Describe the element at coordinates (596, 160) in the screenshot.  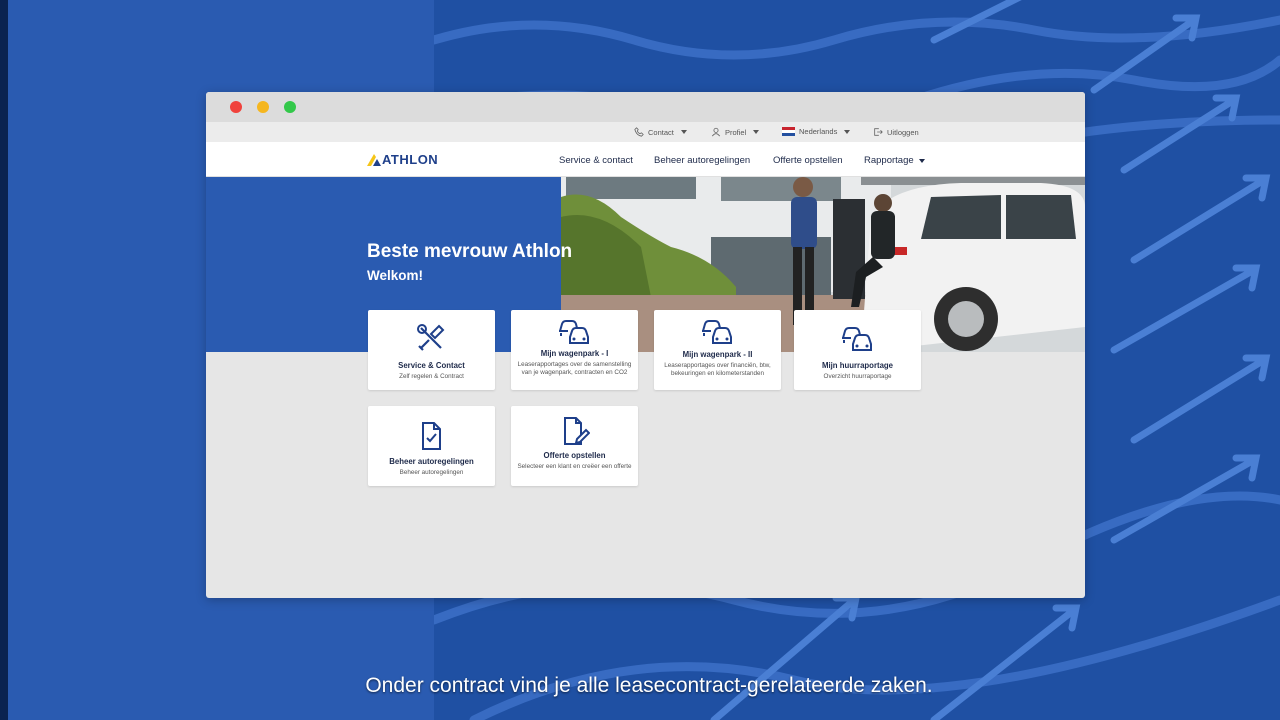
I see `nav-service-contact: Service & contact` at that location.